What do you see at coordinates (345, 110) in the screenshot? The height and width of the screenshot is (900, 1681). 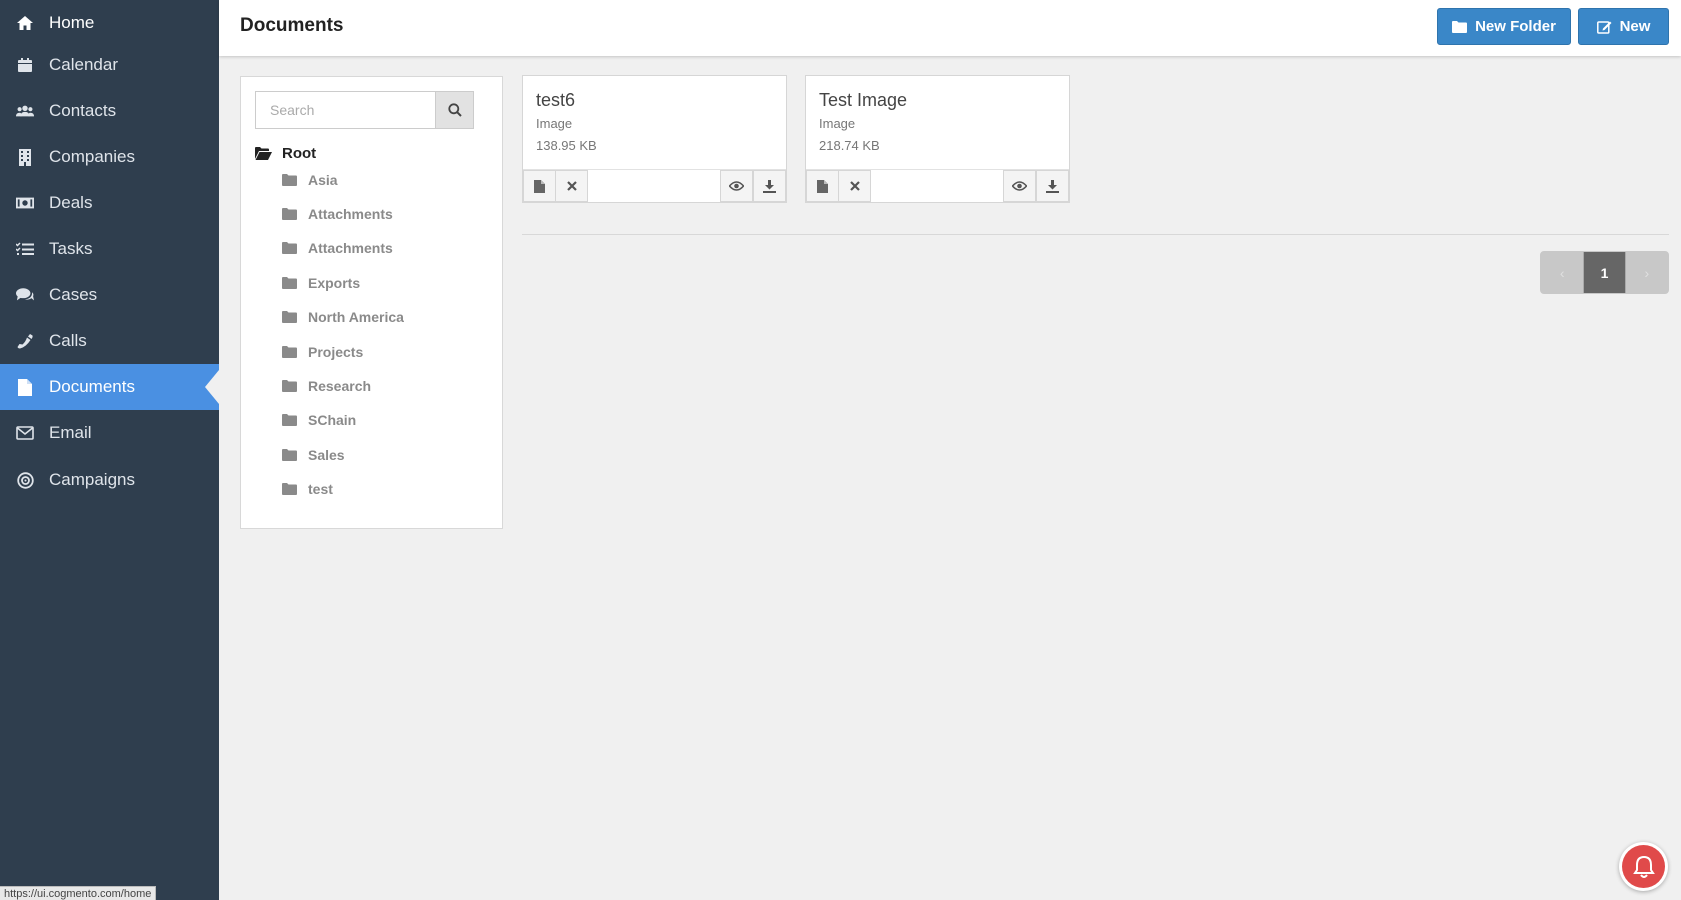 I see `search-input` at bounding box center [345, 110].